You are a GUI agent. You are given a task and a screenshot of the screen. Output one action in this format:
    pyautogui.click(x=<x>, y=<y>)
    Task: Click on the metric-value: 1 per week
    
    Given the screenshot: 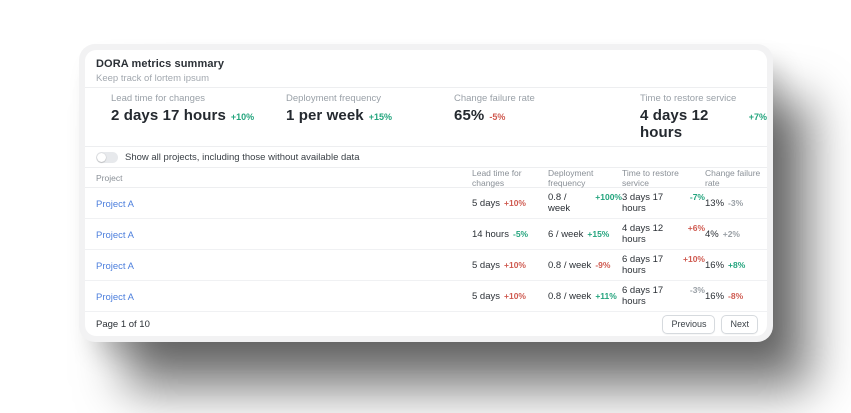 What is the action you would take?
    pyautogui.click(x=325, y=115)
    